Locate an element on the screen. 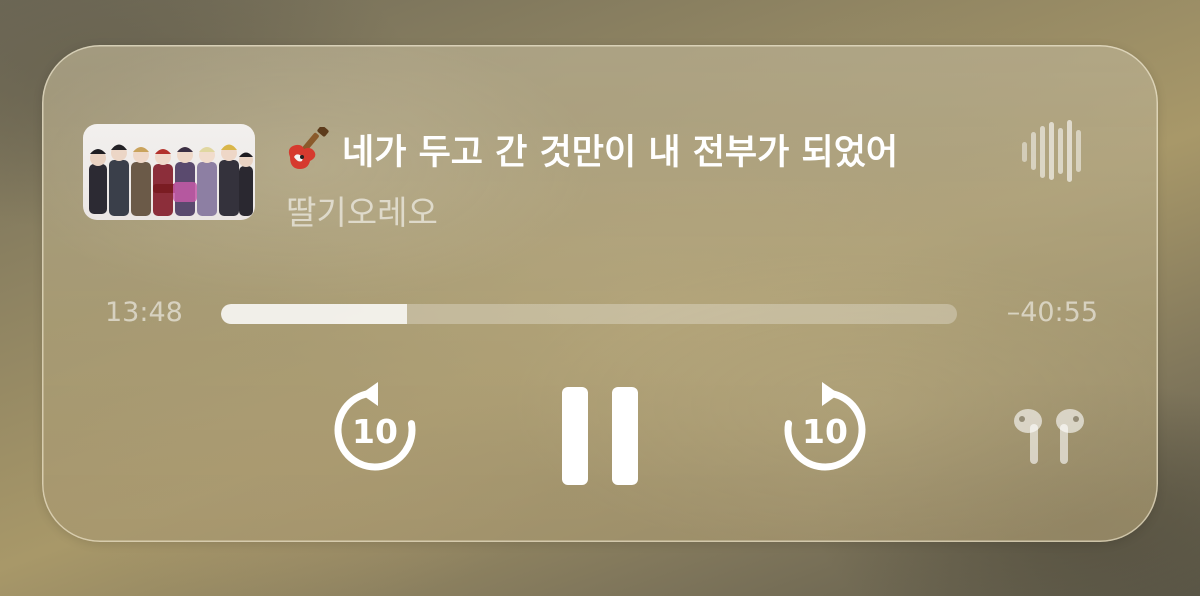 This screenshot has height=596, width=1200. pause-button is located at coordinates (600, 436).